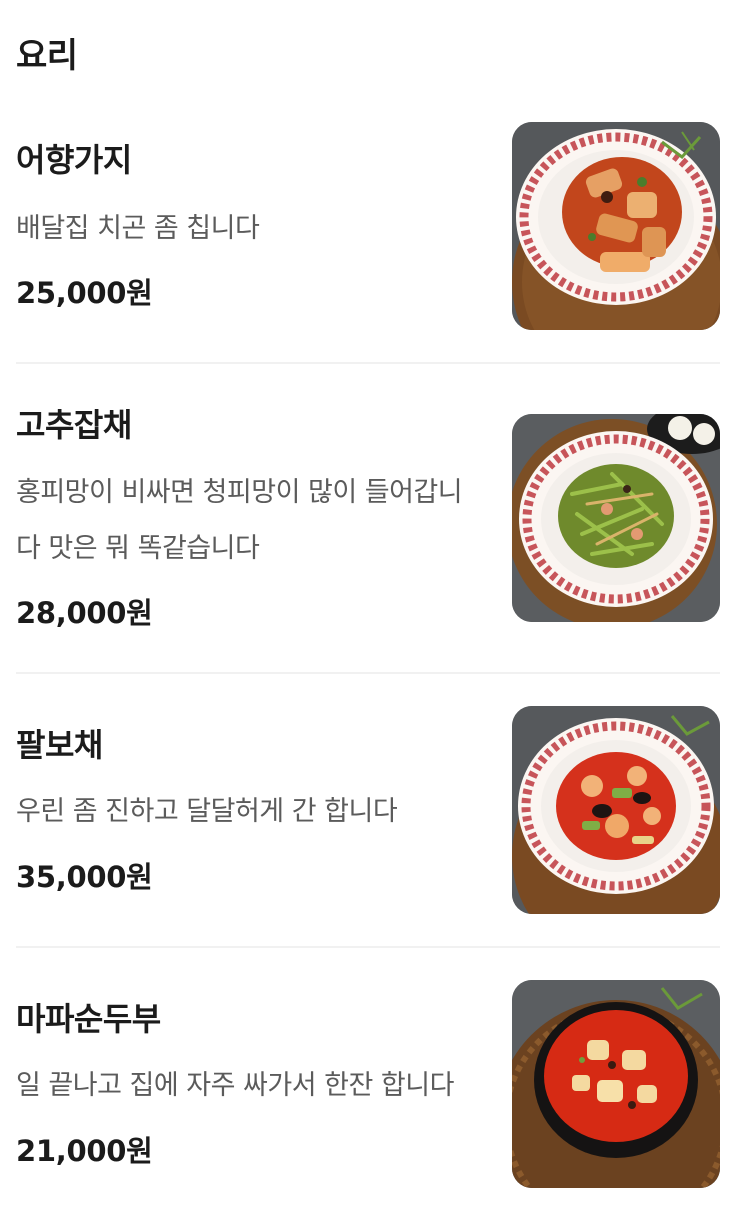 The width and height of the screenshot is (750, 1220). Describe the element at coordinates (84, 1151) in the screenshot. I see `menu-item-price: 21,000원` at that location.